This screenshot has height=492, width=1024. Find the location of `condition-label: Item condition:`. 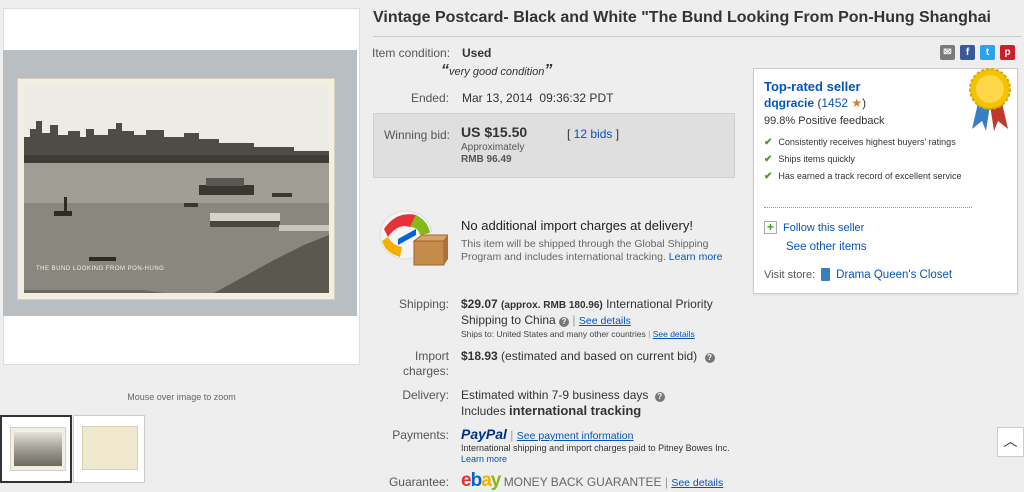

condition-label: Item condition: is located at coordinates (411, 53).